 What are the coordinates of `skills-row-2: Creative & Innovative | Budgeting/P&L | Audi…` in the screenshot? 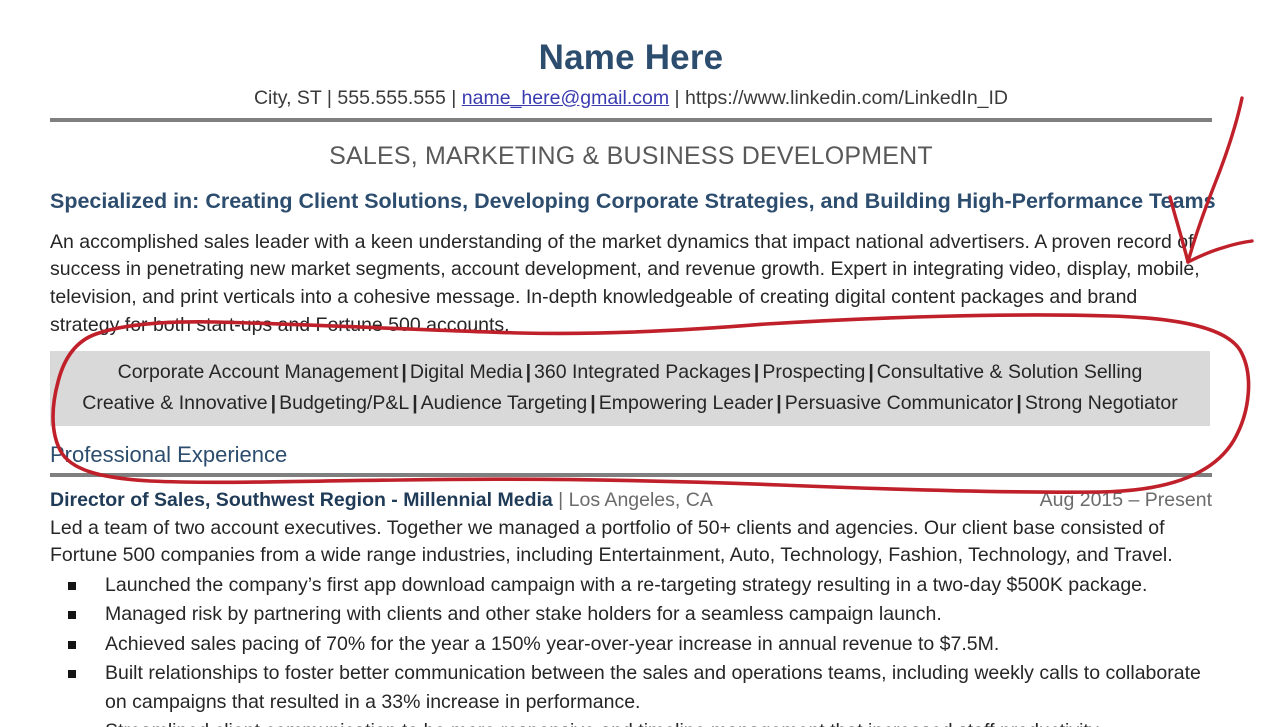 It's located at (630, 403).